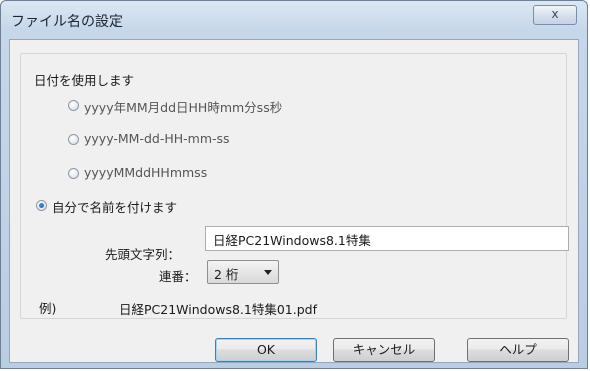 The height and width of the screenshot is (371, 590). Describe the element at coordinates (266, 350) in the screenshot. I see `ok-button: OK` at that location.